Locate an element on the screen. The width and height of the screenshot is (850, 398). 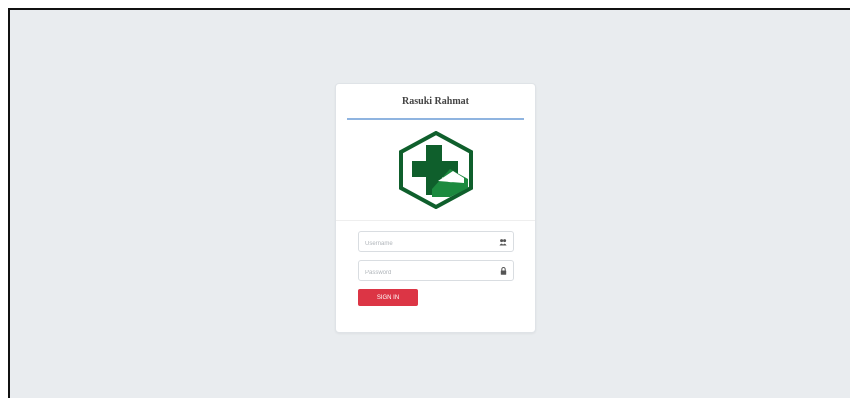
user-icon is located at coordinates (503, 242).